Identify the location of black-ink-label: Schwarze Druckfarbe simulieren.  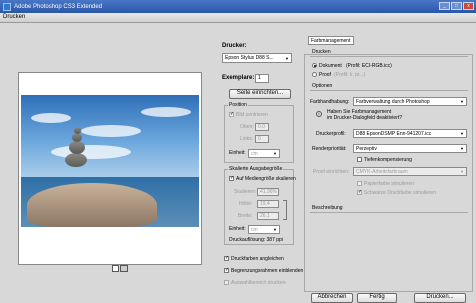
(400, 193).